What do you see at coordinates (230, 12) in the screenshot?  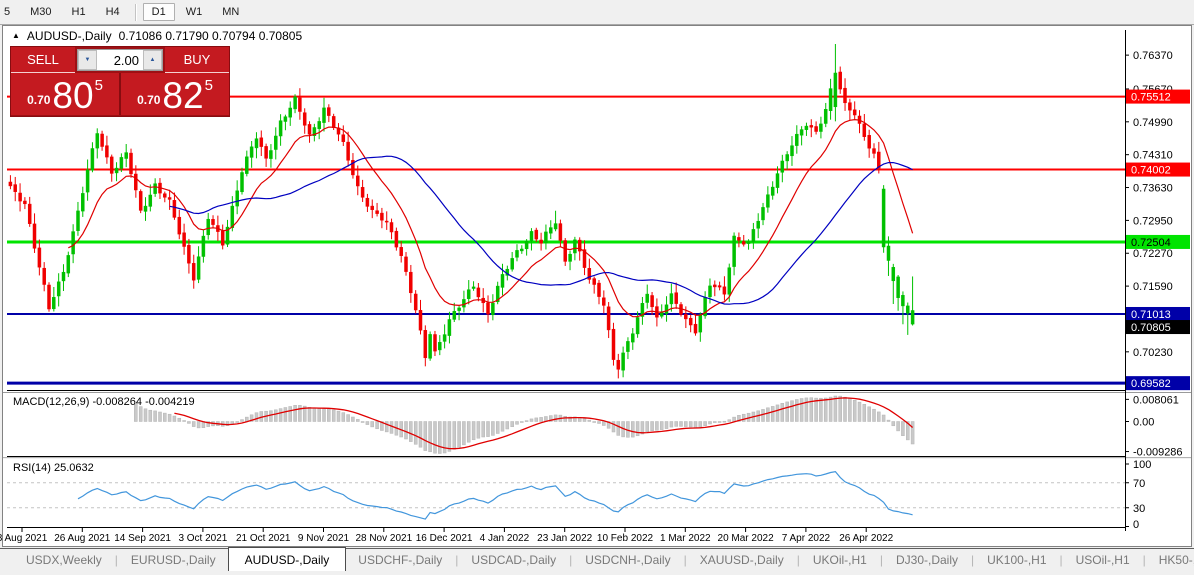 I see `timeframe-button-mn: MN` at bounding box center [230, 12].